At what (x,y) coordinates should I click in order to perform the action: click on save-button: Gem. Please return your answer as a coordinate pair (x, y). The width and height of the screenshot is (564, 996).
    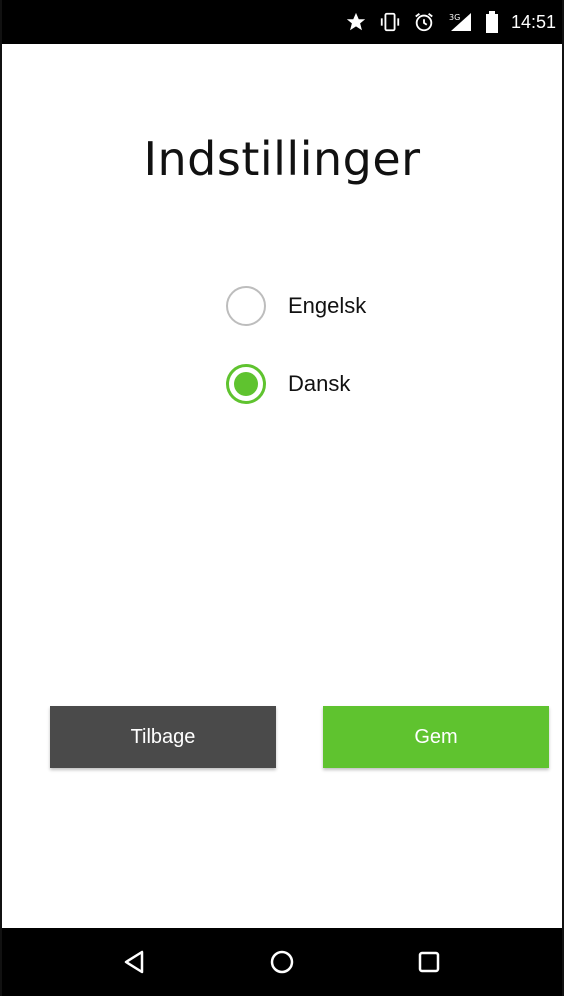
    Looking at the image, I should click on (436, 737).